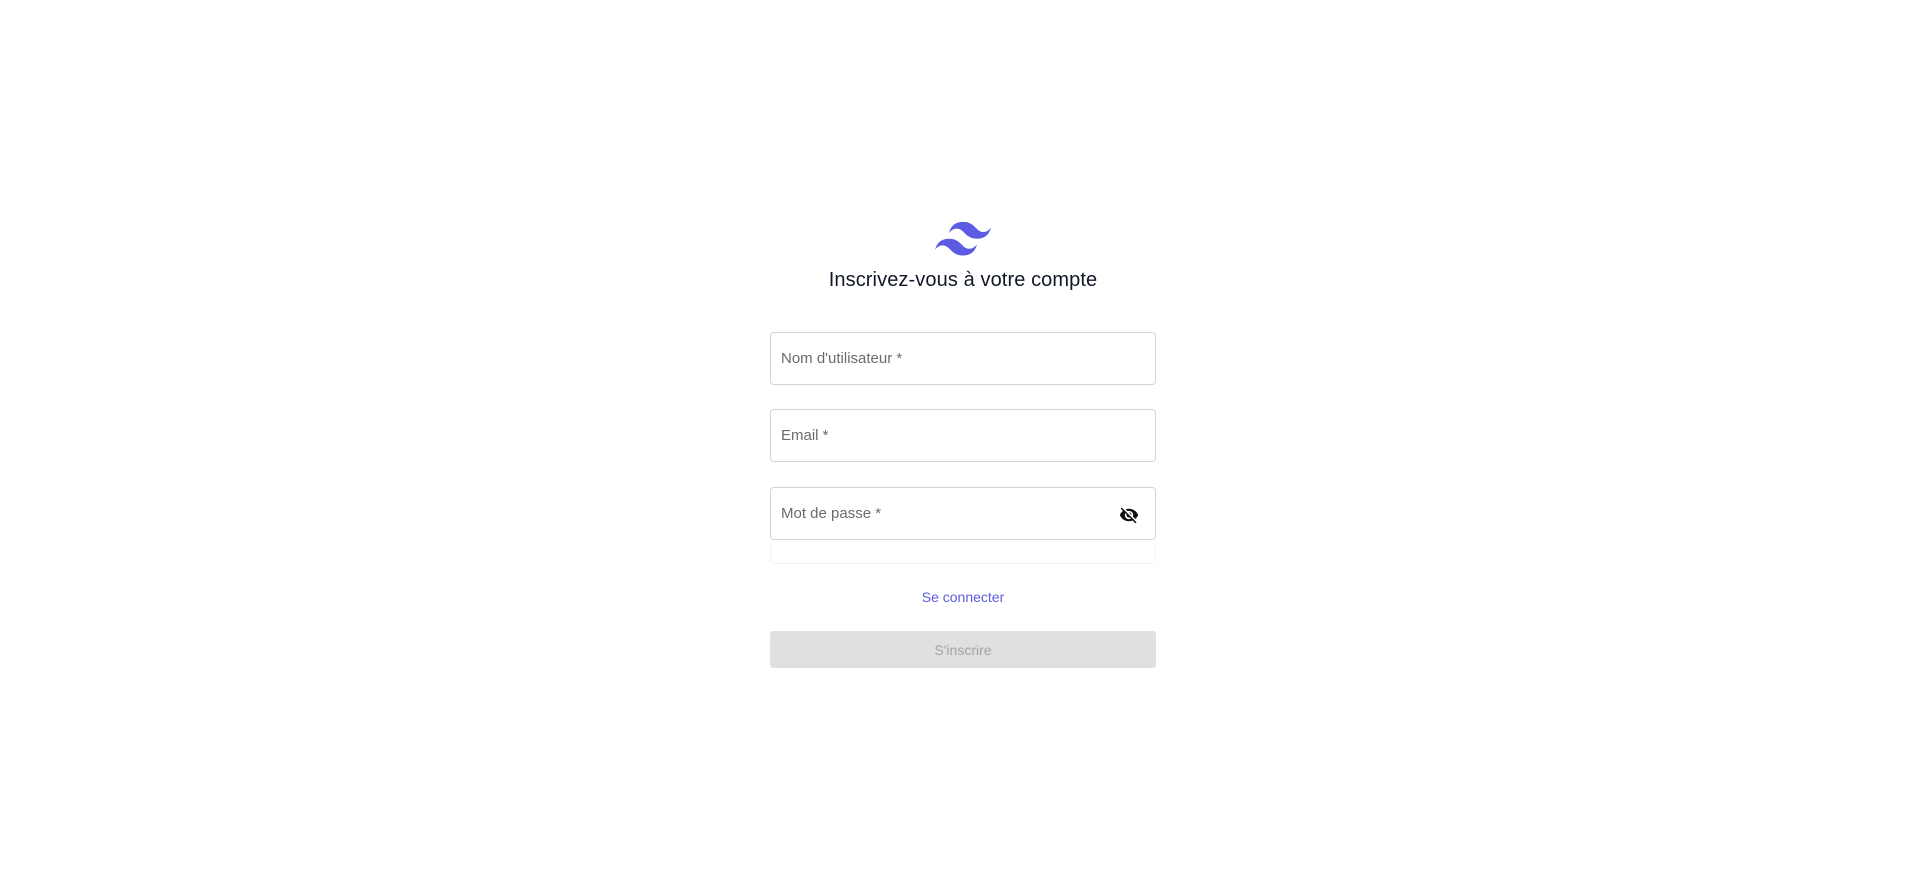 The width and height of the screenshot is (1920, 880). I want to click on page-title: Inscrivez-vous à votre compte, so click(963, 280).